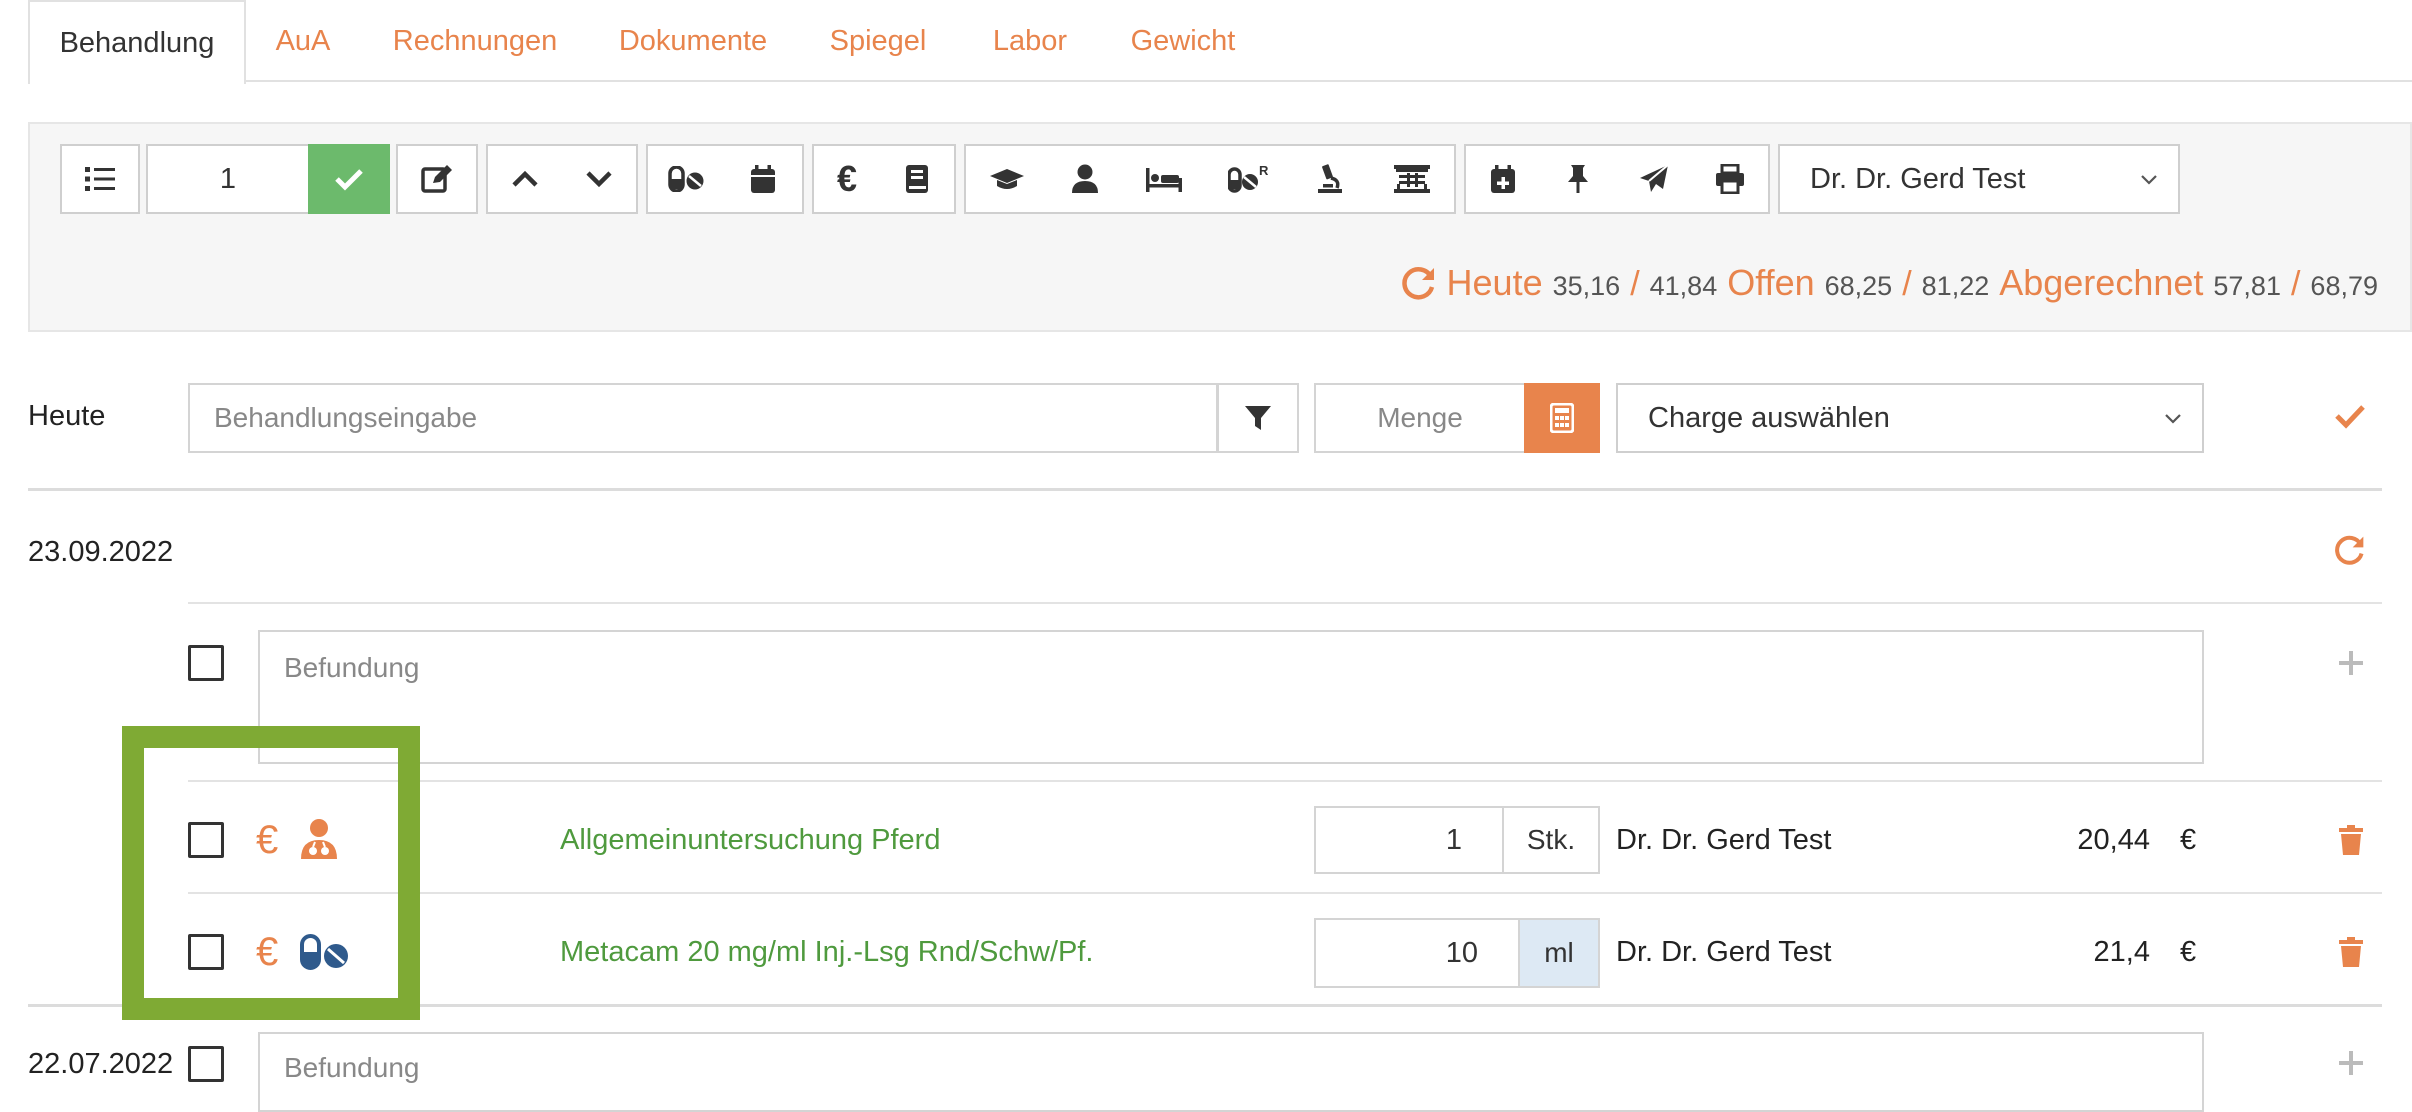  Describe the element at coordinates (1683, 286) in the screenshot. I see `heute-value-gross: 41,84` at that location.